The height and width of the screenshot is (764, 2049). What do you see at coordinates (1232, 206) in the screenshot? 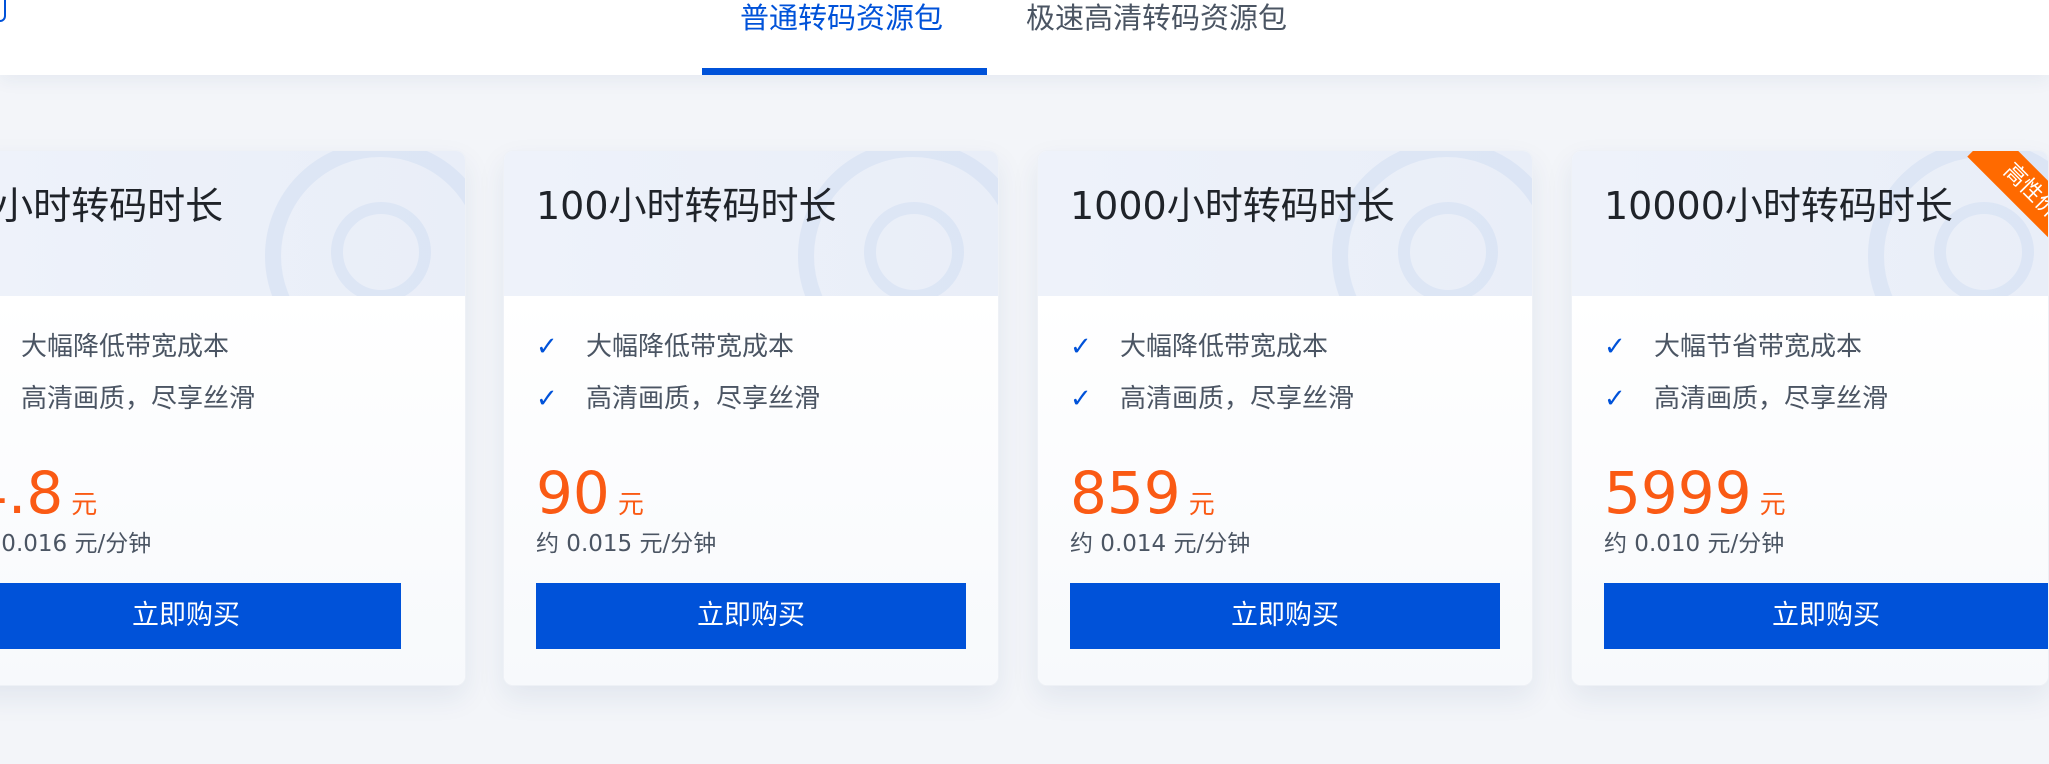
I see `card-title: 1000小时转码时长` at bounding box center [1232, 206].